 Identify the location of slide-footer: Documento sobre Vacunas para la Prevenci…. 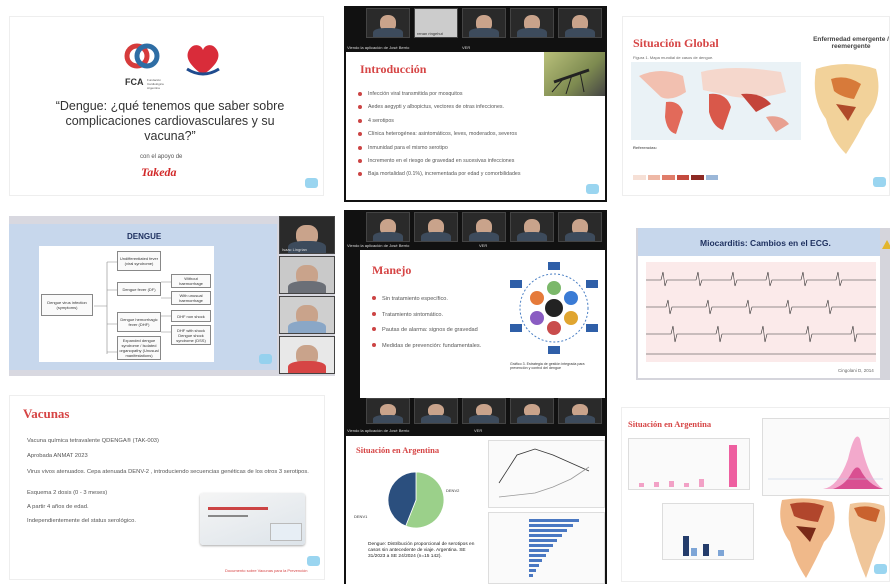
(266, 570).